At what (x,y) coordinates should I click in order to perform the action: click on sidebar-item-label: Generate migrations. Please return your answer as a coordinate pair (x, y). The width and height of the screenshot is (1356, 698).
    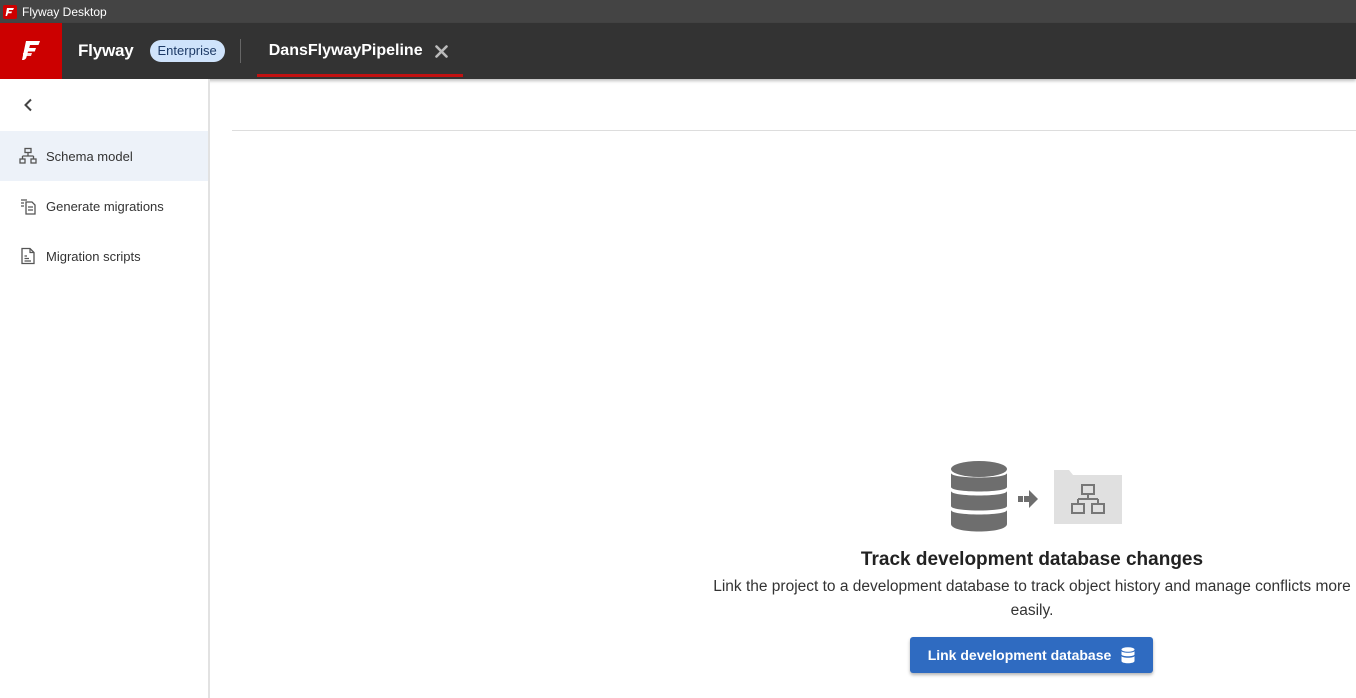
    Looking at the image, I should click on (105, 206).